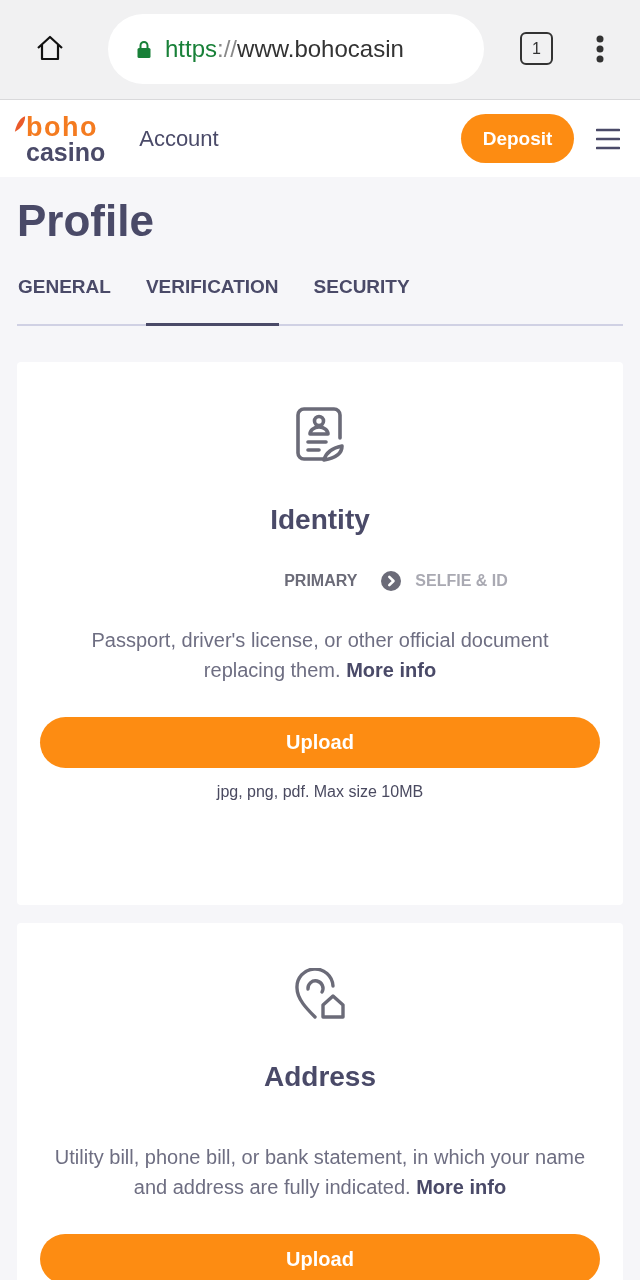 This screenshot has width=640, height=1280. I want to click on lock-icon, so click(144, 48).